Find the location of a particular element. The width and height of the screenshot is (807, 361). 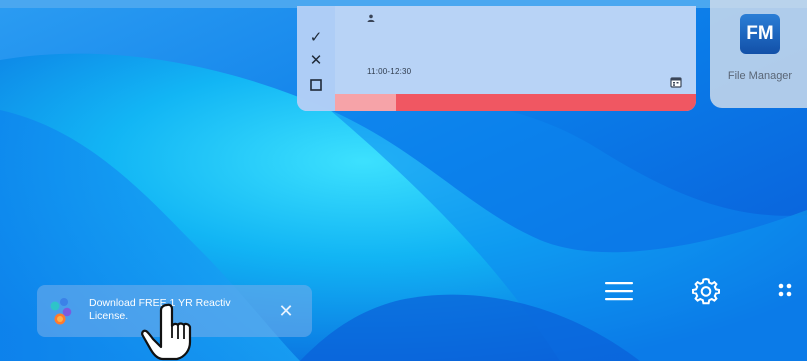

close-icon: ✕ is located at coordinates (316, 60).